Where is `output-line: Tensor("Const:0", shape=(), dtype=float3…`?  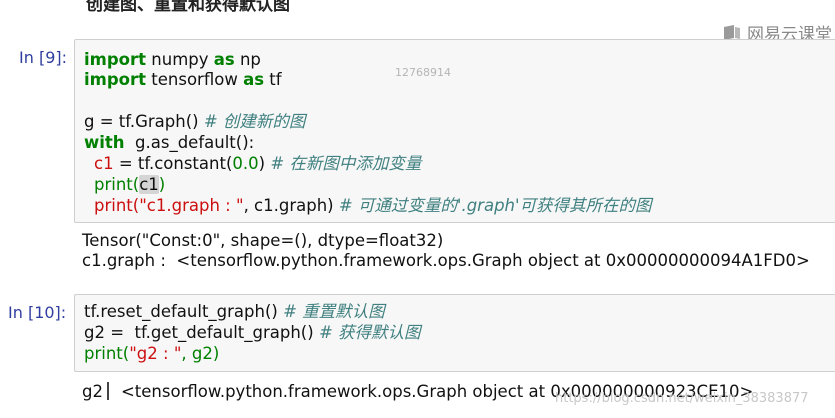 output-line: Tensor("Const:0", shape=(), dtype=float3… is located at coordinates (263, 240).